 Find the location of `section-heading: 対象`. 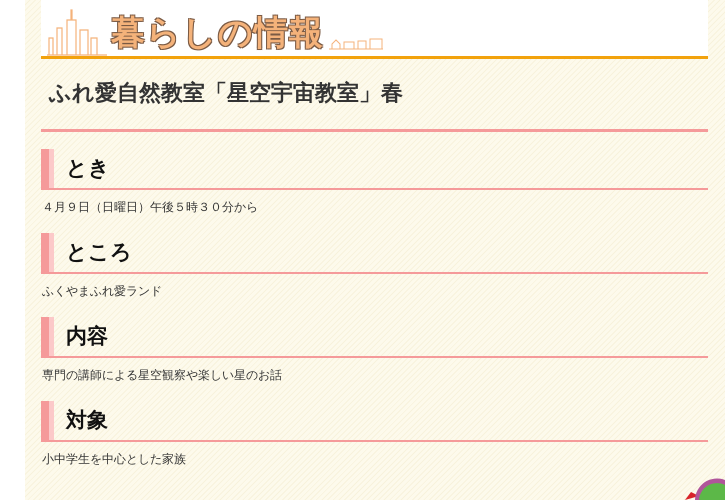

section-heading: 対象 is located at coordinates (87, 421).